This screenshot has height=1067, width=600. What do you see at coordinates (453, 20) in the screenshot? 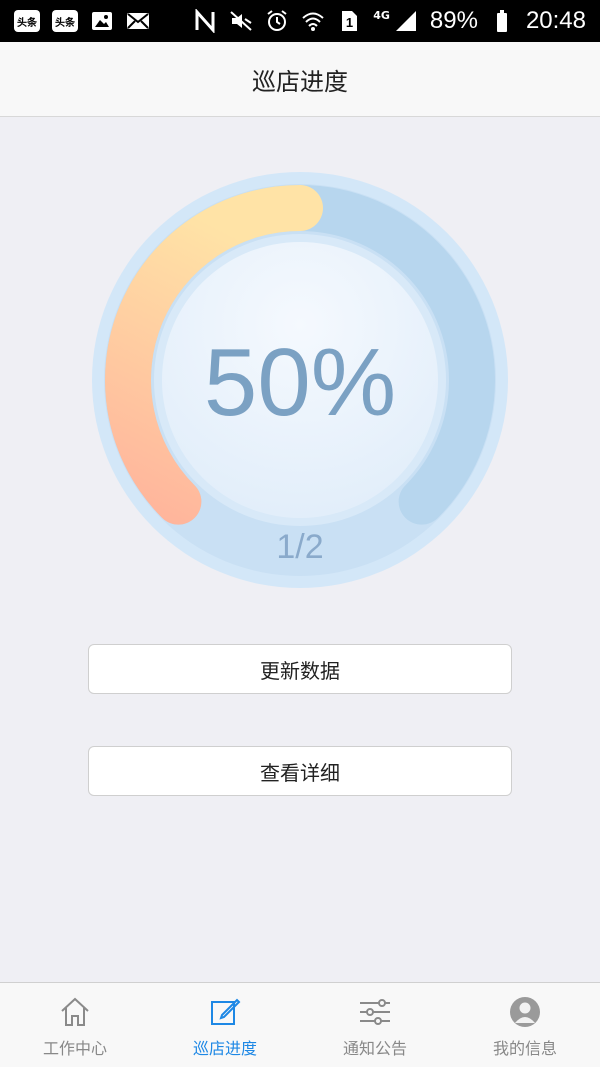
I see `battery-percent: 89%` at bounding box center [453, 20].